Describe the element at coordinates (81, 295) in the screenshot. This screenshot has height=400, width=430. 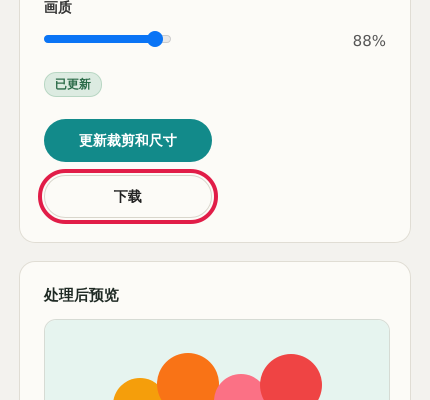
I see `preview-title: 处理后预览` at that location.